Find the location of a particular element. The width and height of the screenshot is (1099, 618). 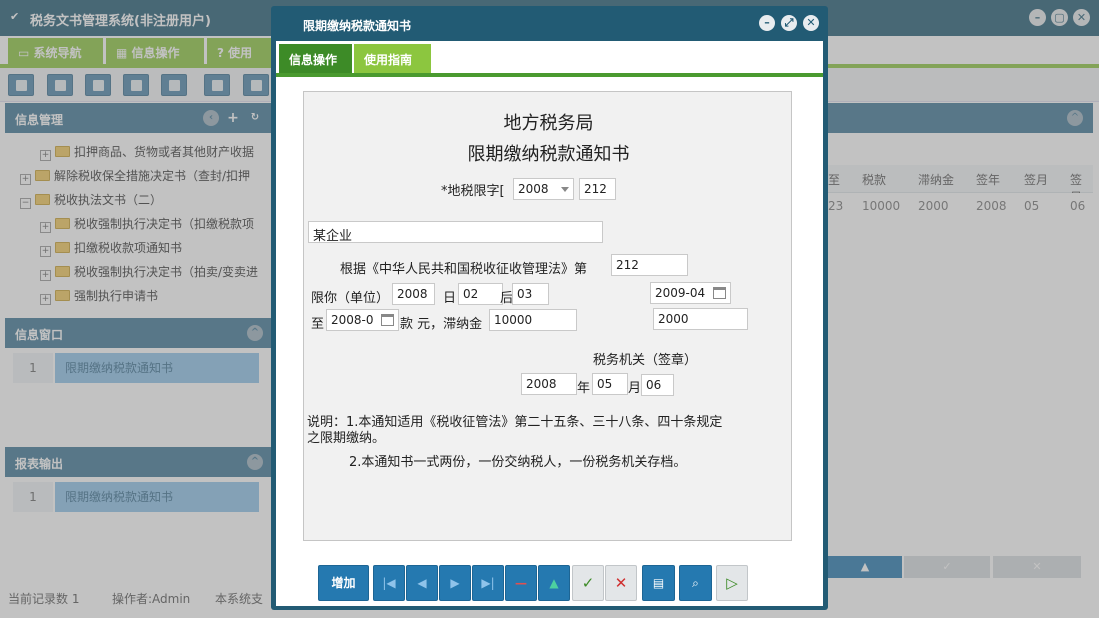

next-record-icon: ▶ is located at coordinates (455, 583).